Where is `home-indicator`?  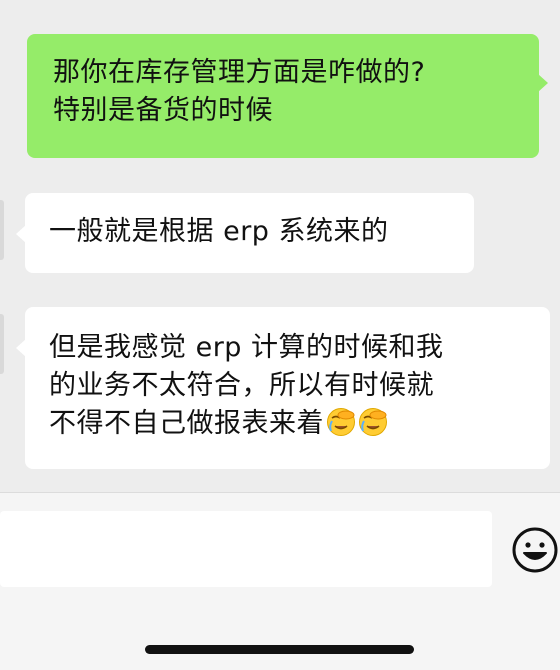 home-indicator is located at coordinates (279, 649).